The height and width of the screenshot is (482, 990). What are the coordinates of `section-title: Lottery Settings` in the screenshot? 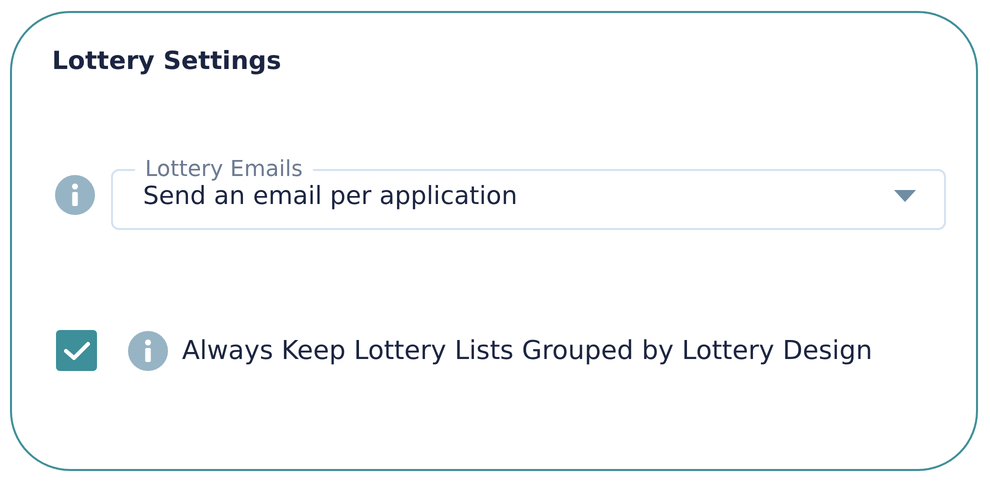 It's located at (167, 60).